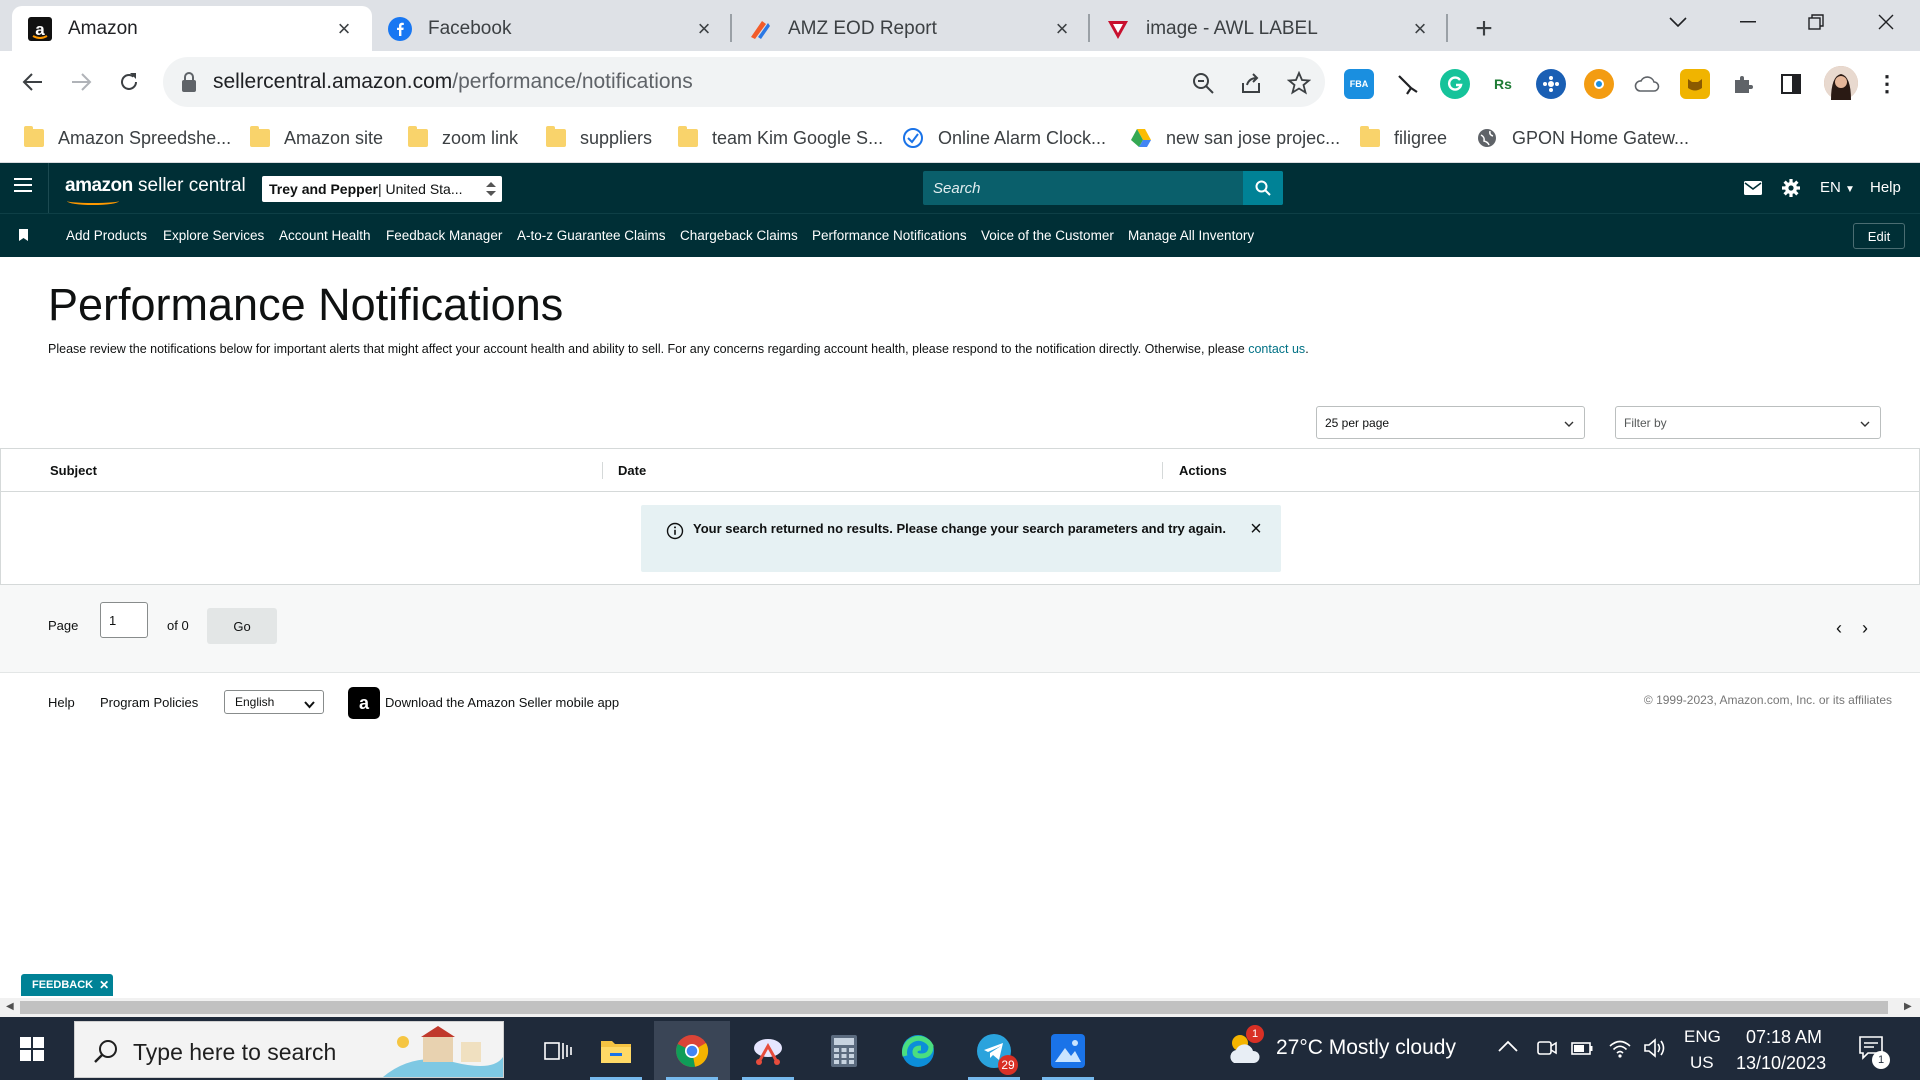 The height and width of the screenshot is (1080, 1920). What do you see at coordinates (1874, 1052) in the screenshot?
I see `notifications-icon: 1` at bounding box center [1874, 1052].